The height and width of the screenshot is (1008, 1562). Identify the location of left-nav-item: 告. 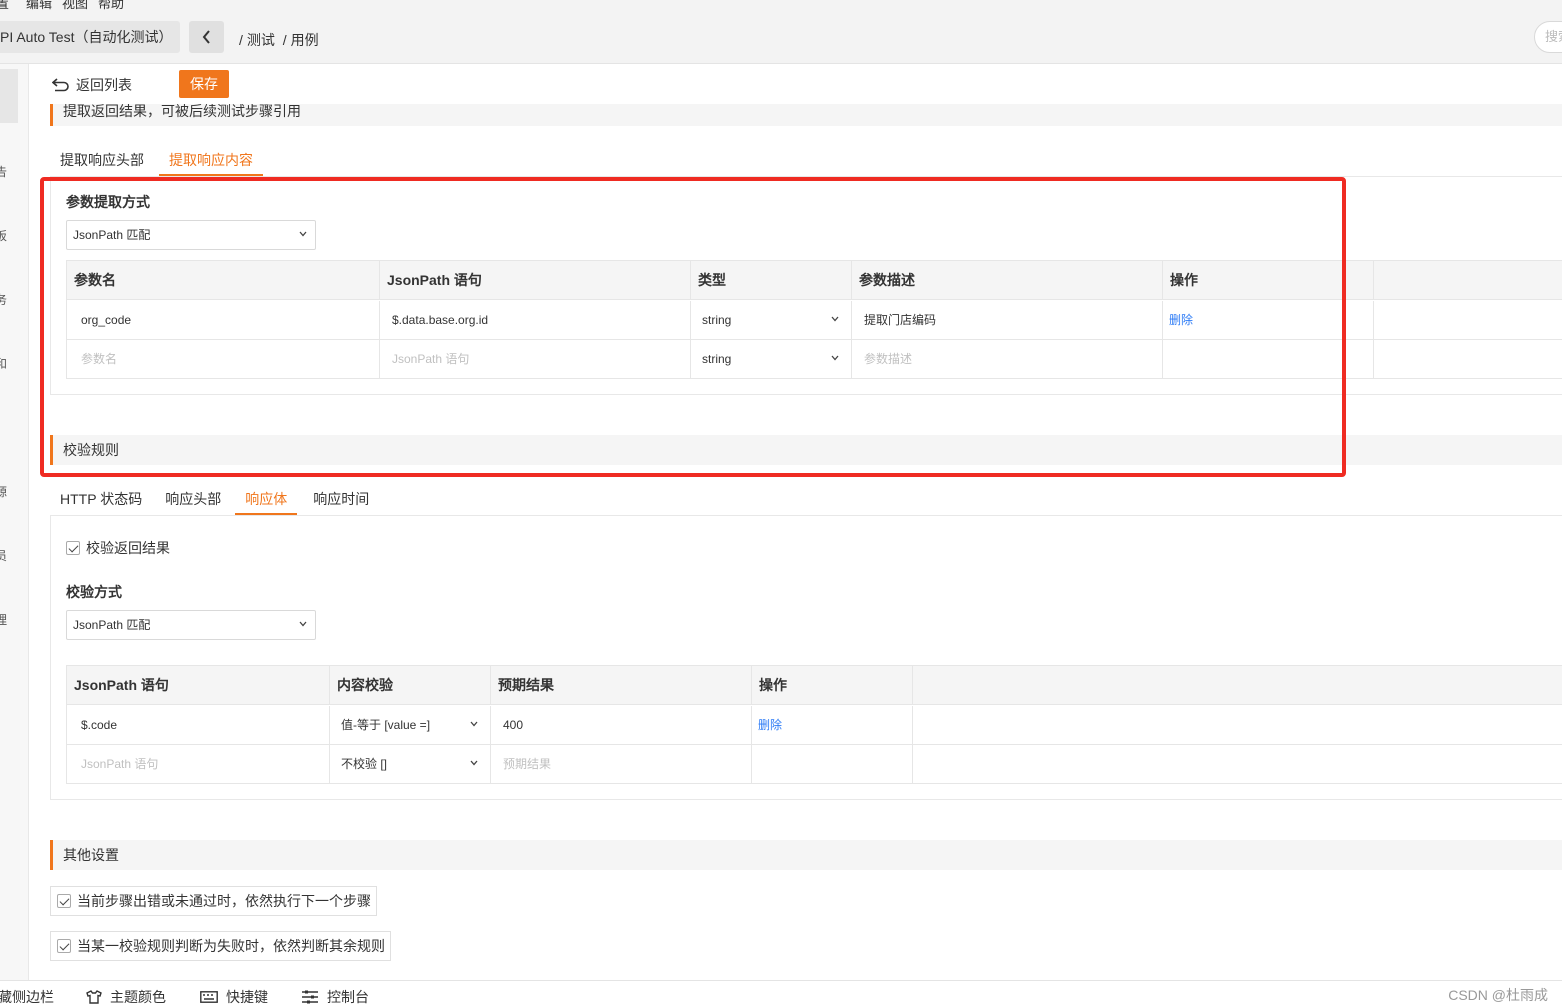
(3, 171).